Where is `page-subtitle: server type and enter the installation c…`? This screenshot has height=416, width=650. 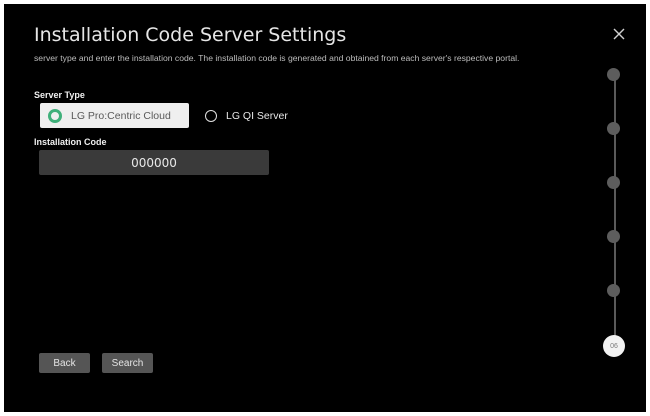
page-subtitle: server type and enter the installation c… is located at coordinates (277, 58).